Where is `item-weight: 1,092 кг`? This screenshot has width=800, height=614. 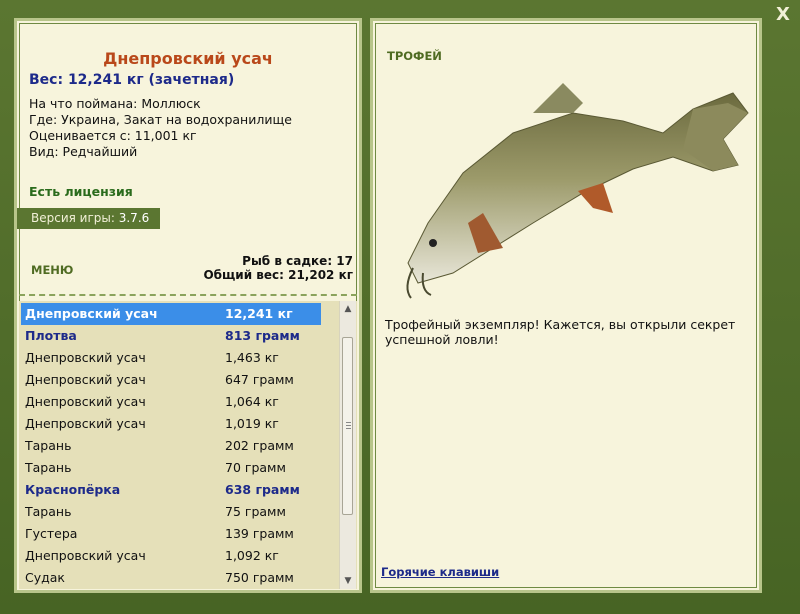 item-weight: 1,092 кг is located at coordinates (252, 555).